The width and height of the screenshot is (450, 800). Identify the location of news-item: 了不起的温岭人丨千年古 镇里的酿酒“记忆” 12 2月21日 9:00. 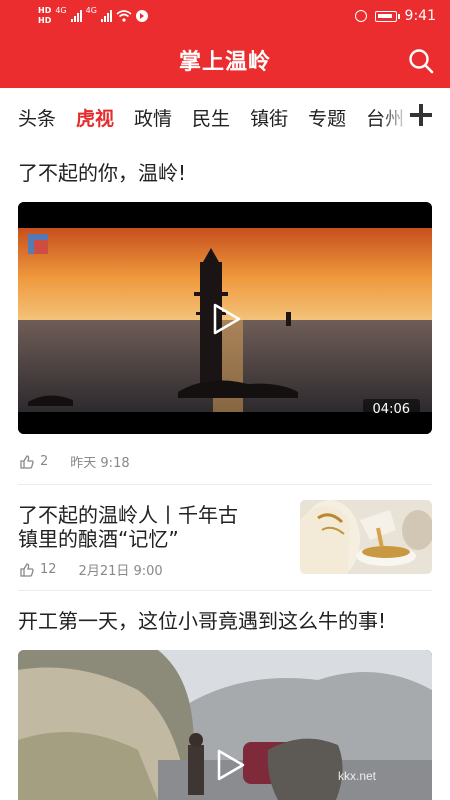
(225, 538).